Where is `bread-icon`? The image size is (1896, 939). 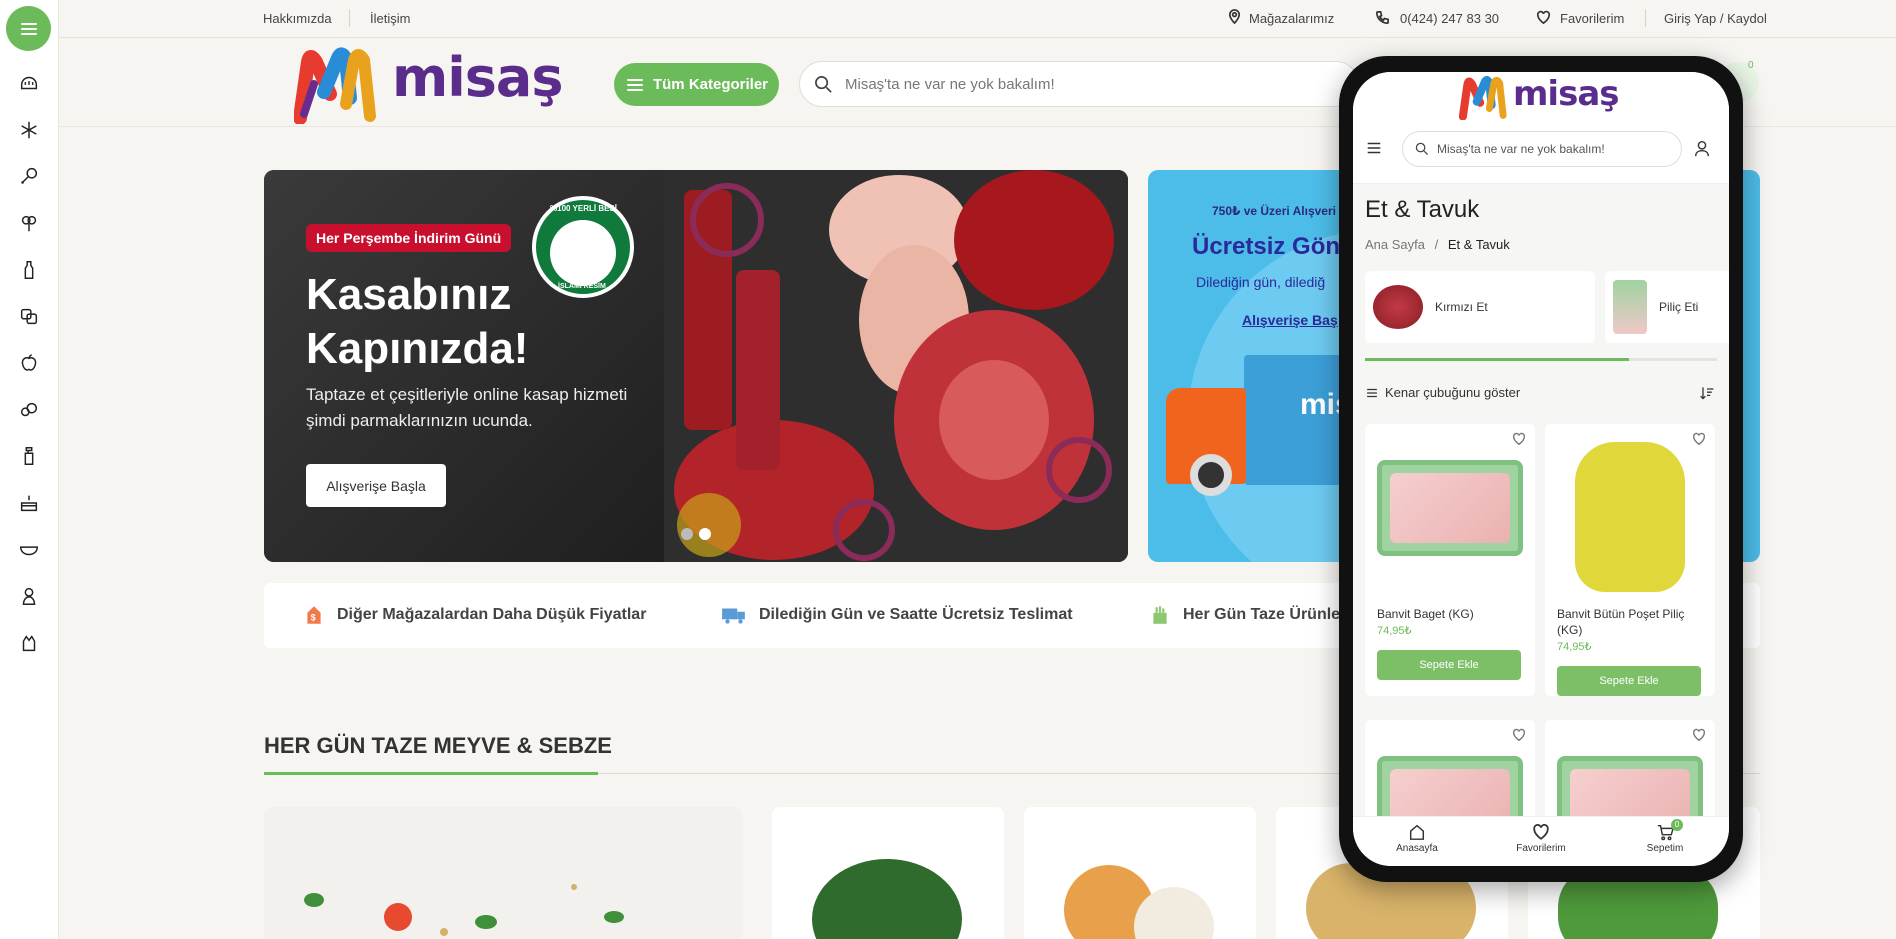 bread-icon is located at coordinates (29, 83).